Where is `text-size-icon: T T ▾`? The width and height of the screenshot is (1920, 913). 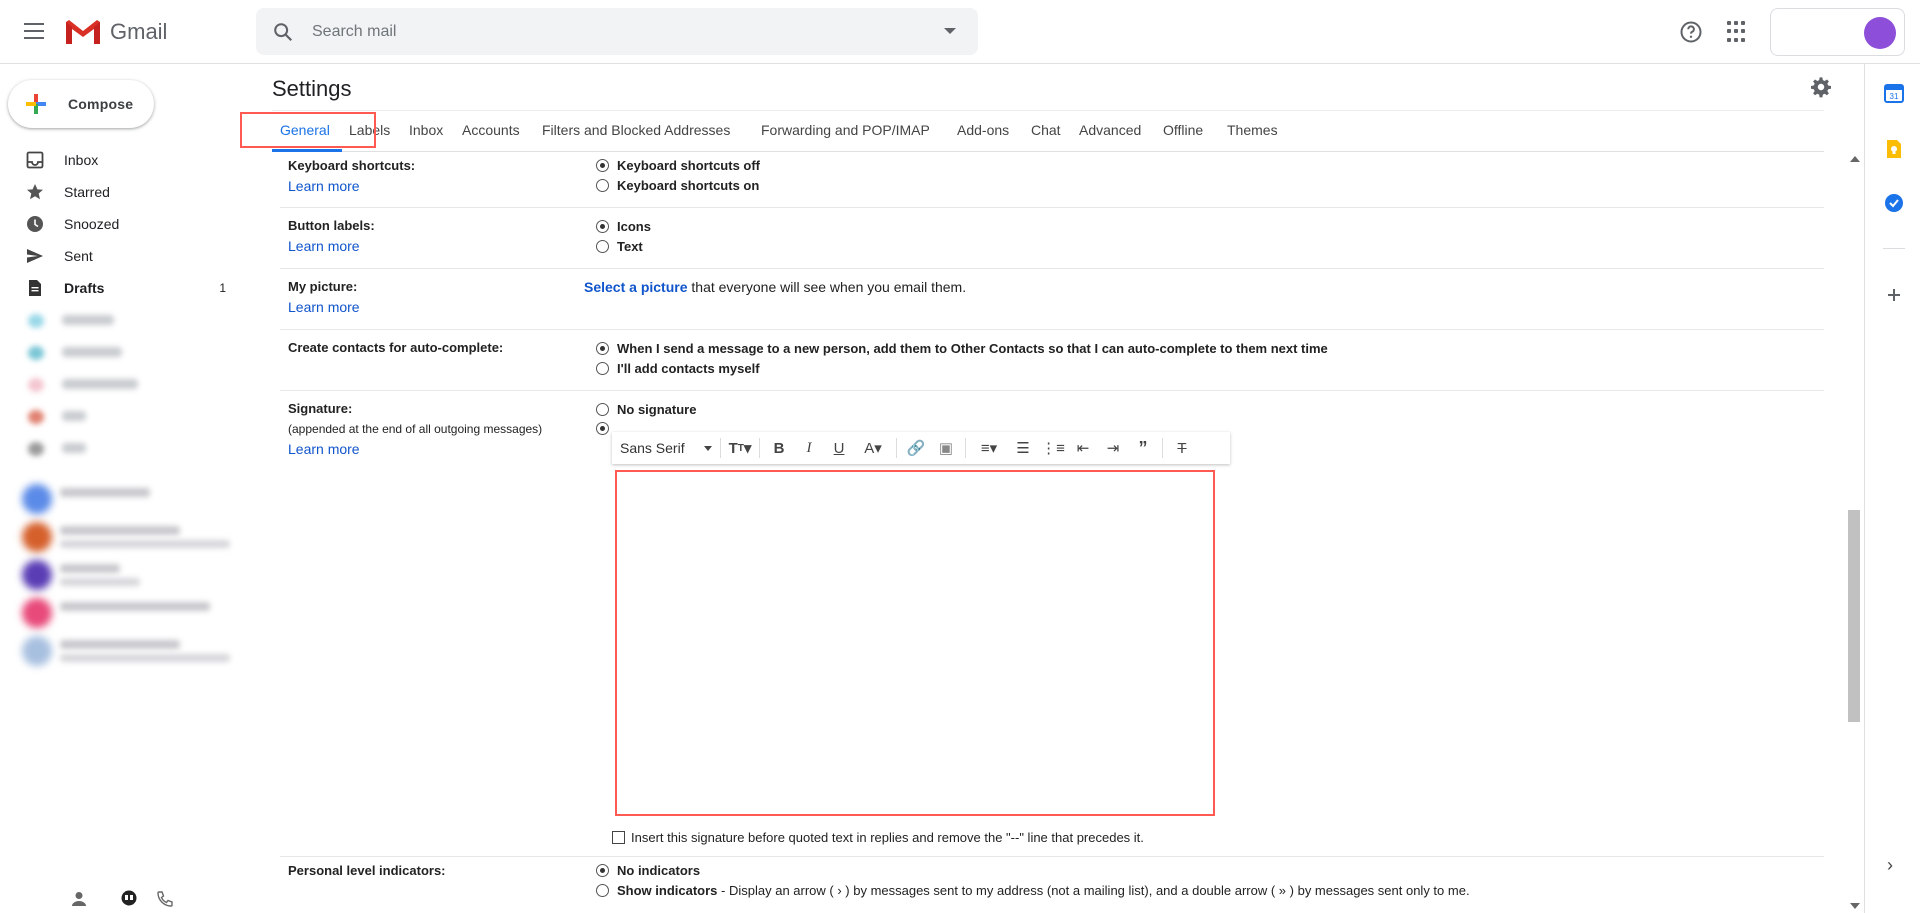
text-size-icon: T T ▾ is located at coordinates (740, 448).